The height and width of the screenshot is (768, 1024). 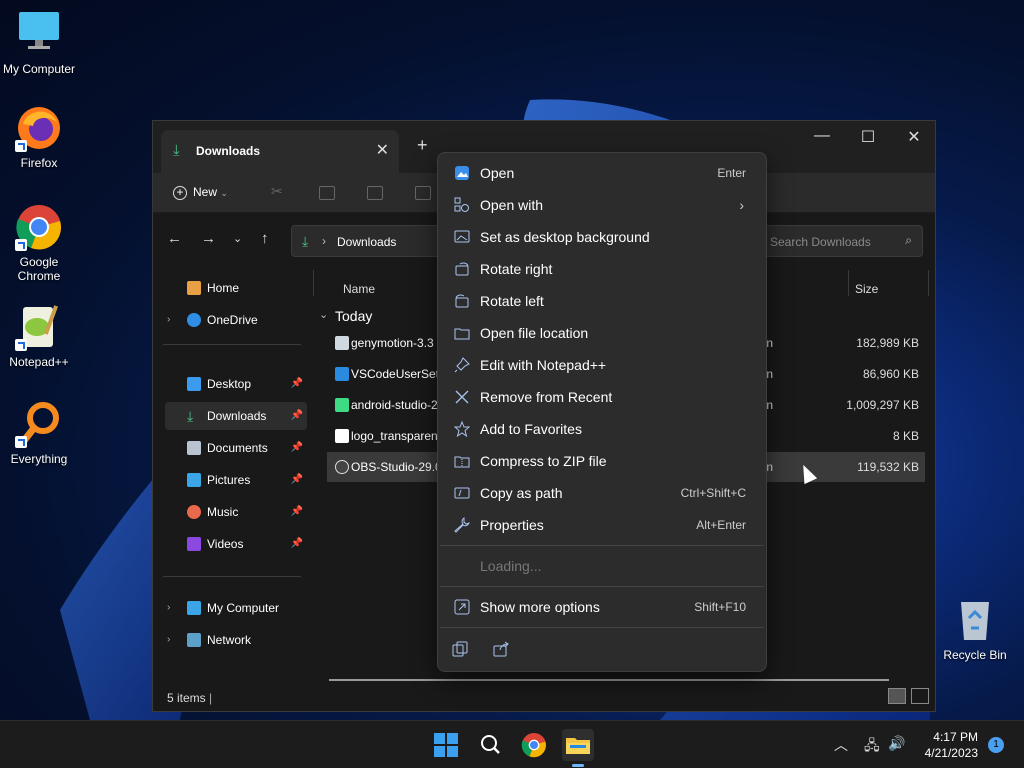 I want to click on menu-item-edit-notepadpp: Edit with Notepad++, so click(x=602, y=365).